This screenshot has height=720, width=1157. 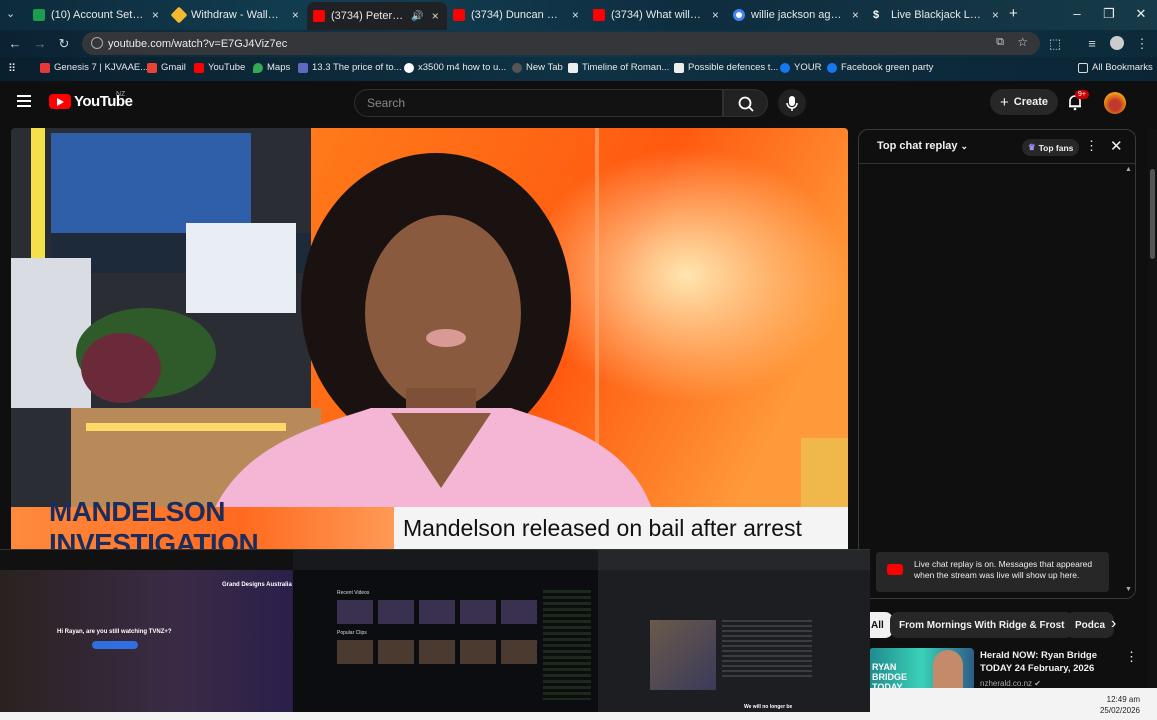 What do you see at coordinates (40, 43) in the screenshot?
I see `forward-button: →` at bounding box center [40, 43].